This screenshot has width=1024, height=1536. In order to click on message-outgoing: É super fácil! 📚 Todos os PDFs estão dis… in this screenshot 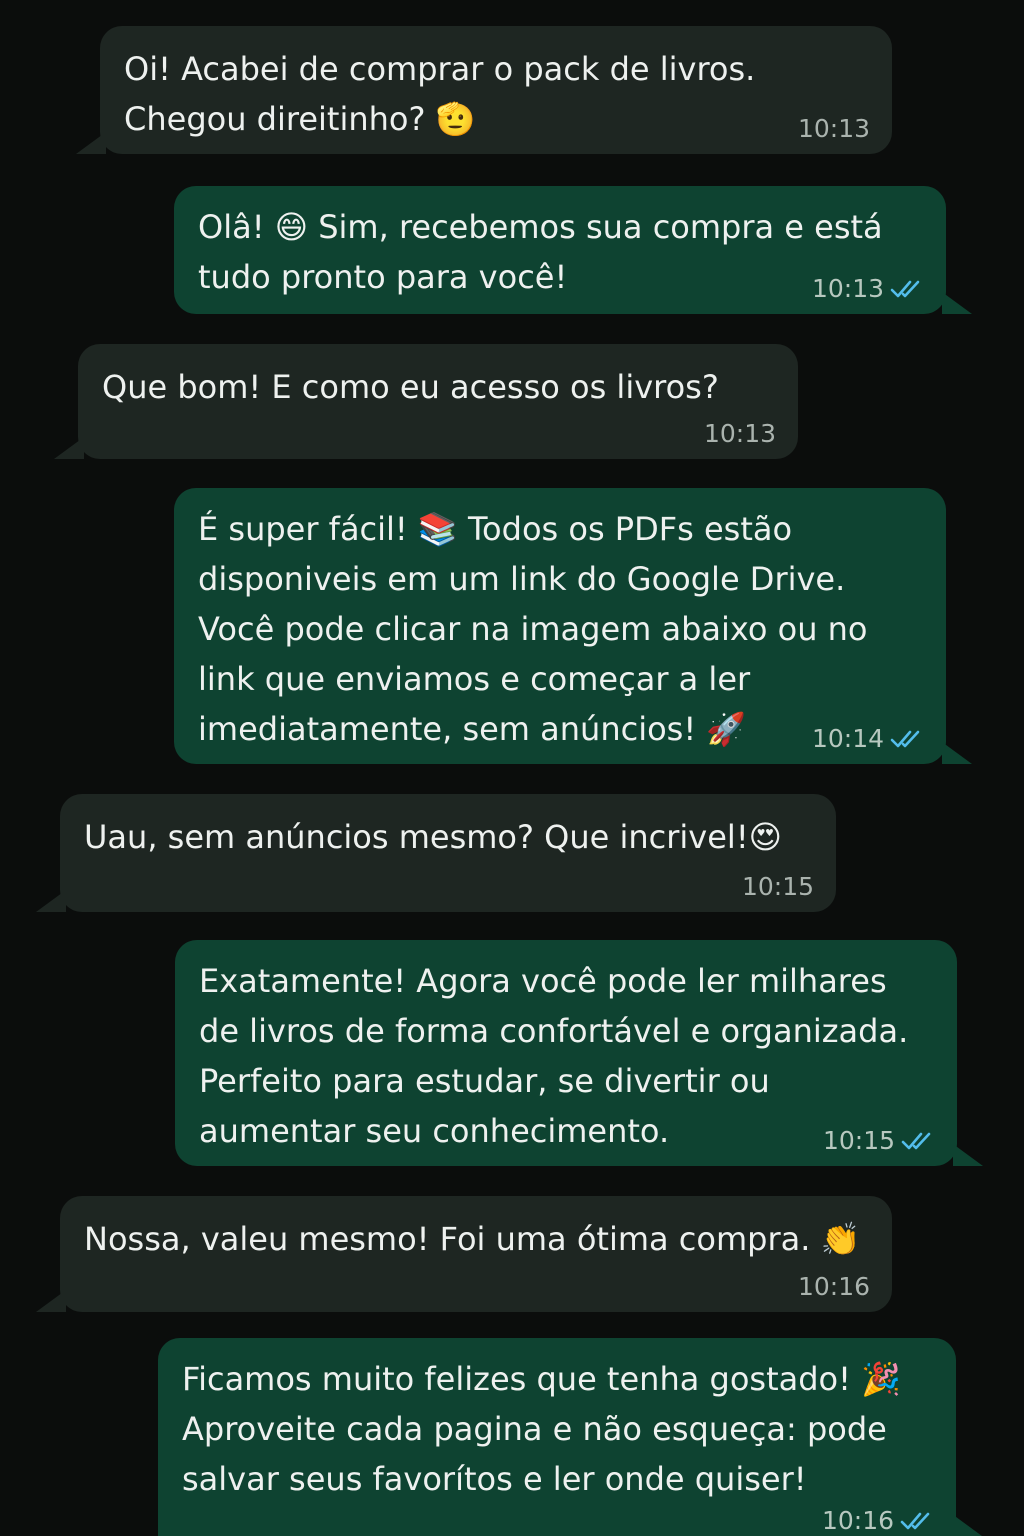, I will do `click(573, 626)`.